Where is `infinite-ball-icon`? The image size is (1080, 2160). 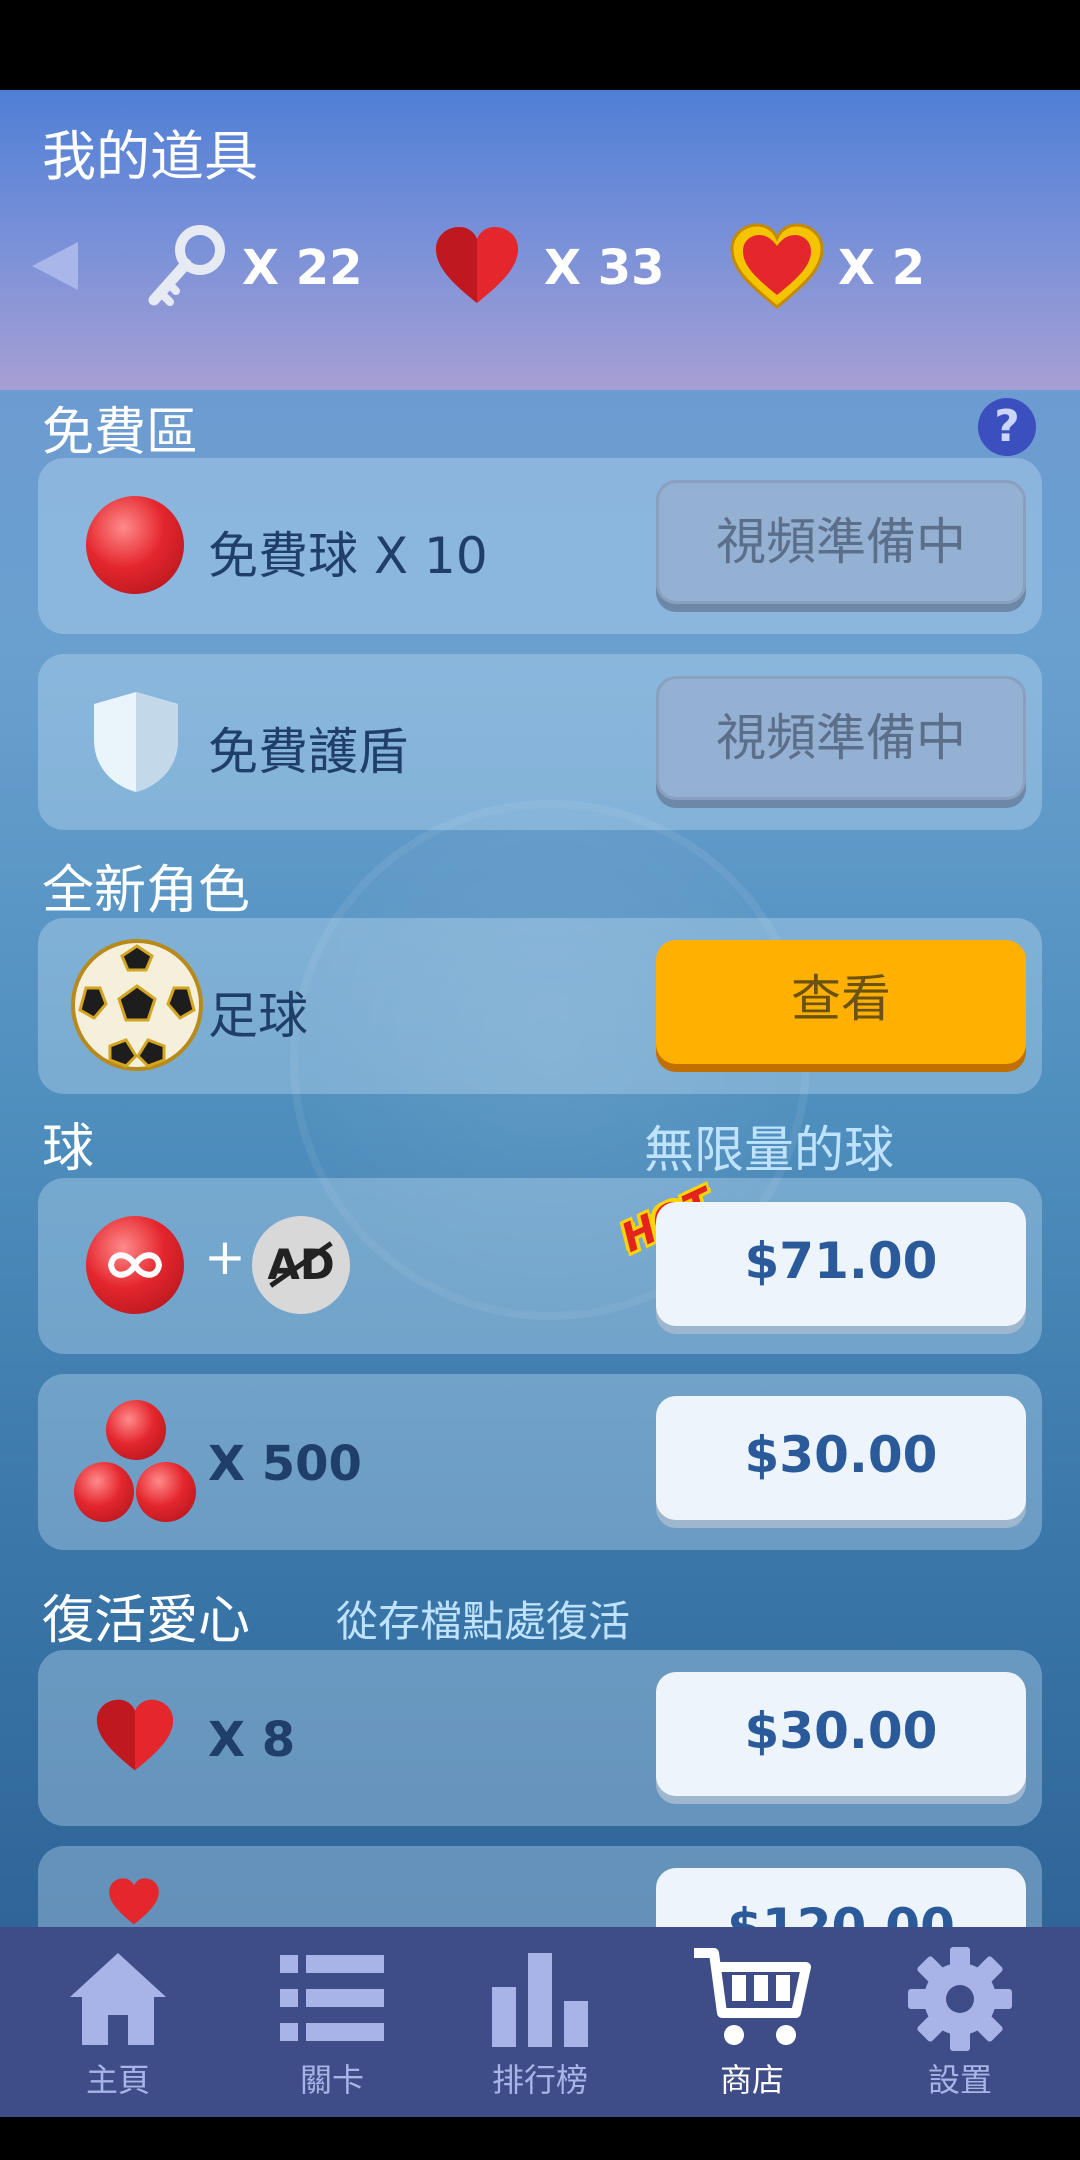 infinite-ball-icon is located at coordinates (135, 1265).